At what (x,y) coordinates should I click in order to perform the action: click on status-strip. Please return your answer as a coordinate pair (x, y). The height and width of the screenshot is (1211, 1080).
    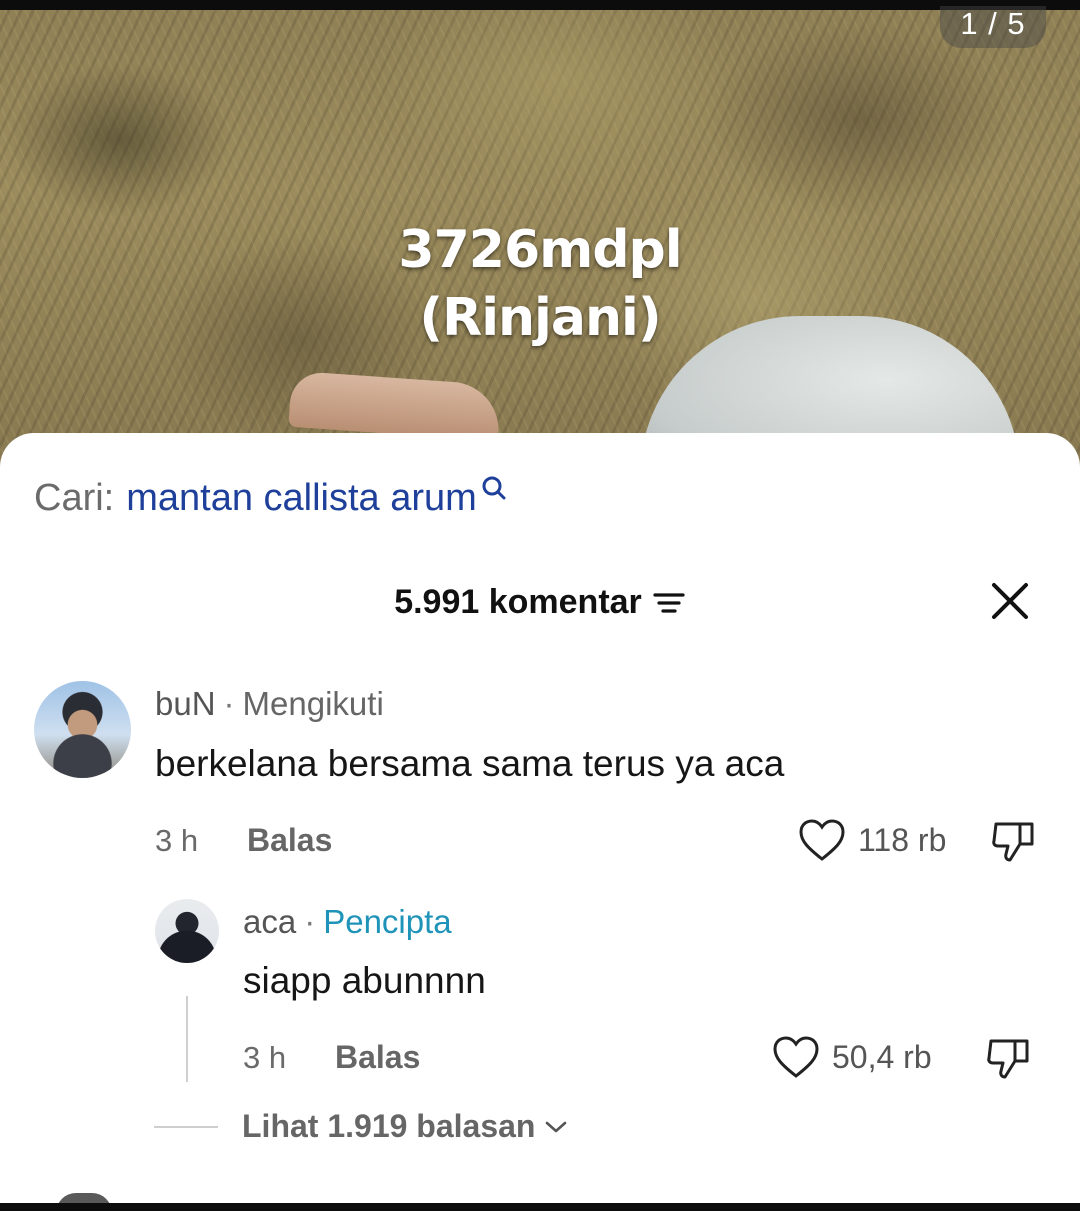
    Looking at the image, I should click on (540, 5).